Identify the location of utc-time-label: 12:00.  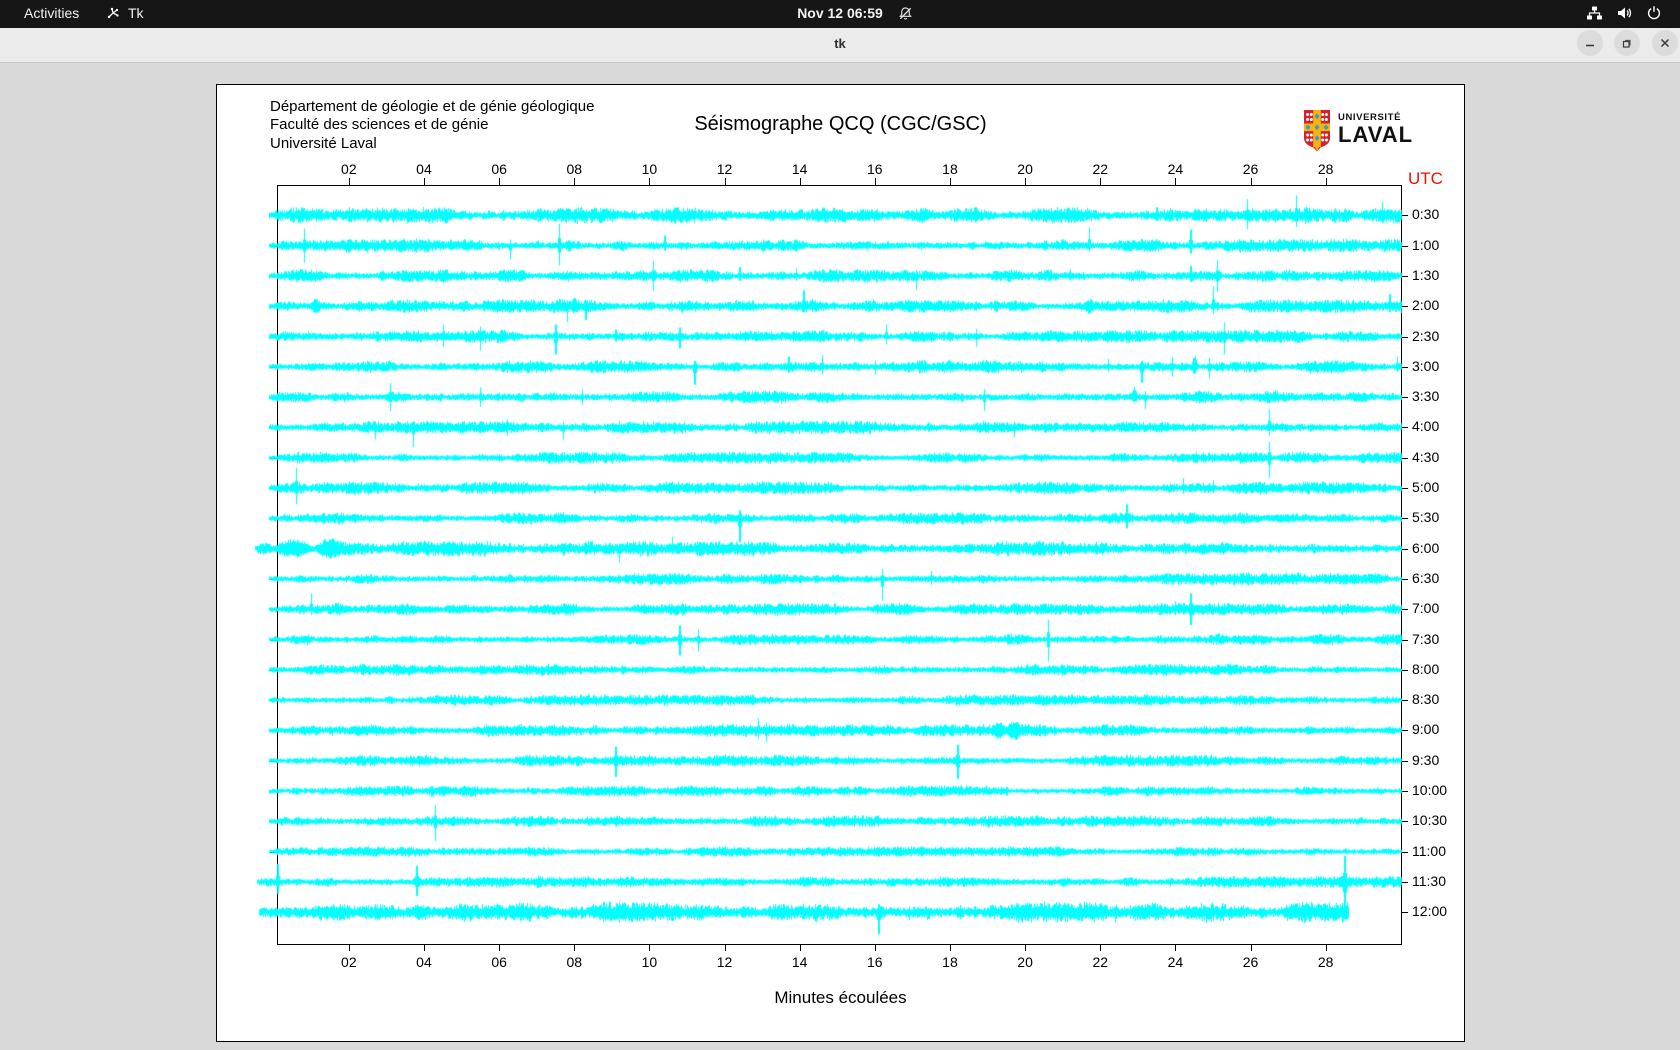
(1430, 911).